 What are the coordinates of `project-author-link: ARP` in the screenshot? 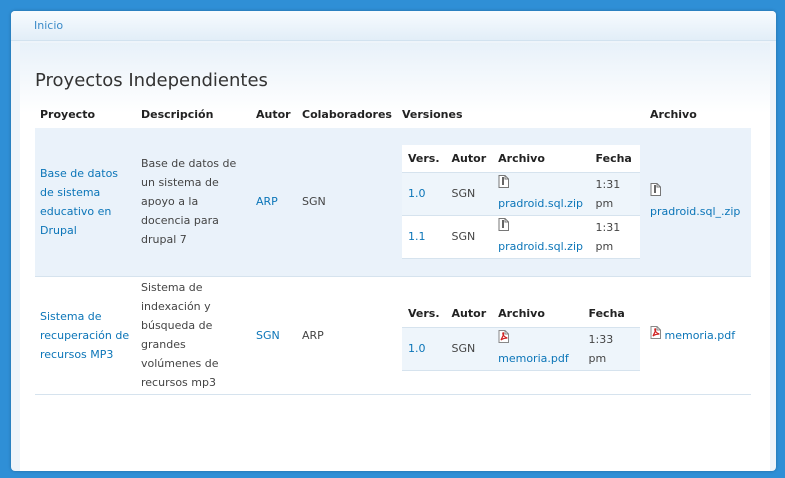 It's located at (267, 201).